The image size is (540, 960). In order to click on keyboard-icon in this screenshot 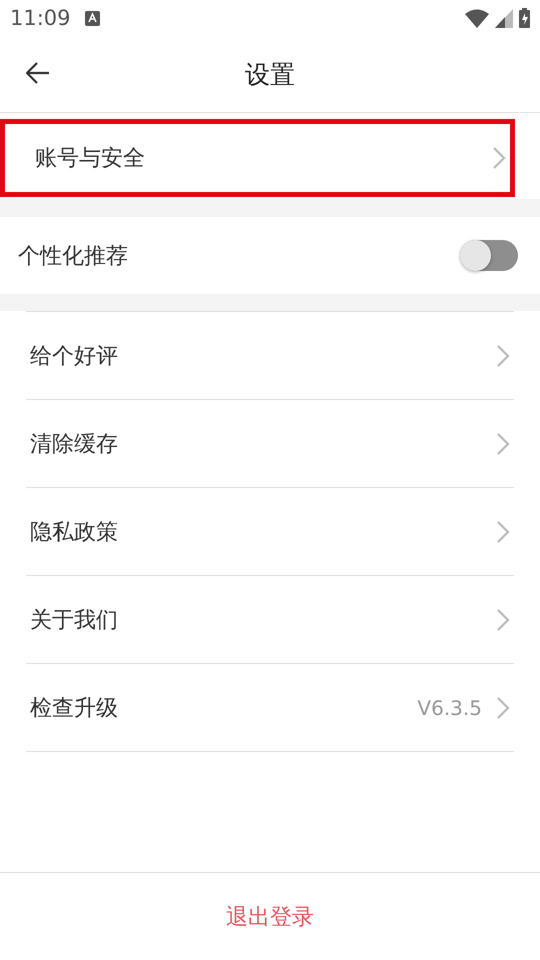, I will do `click(92, 18)`.